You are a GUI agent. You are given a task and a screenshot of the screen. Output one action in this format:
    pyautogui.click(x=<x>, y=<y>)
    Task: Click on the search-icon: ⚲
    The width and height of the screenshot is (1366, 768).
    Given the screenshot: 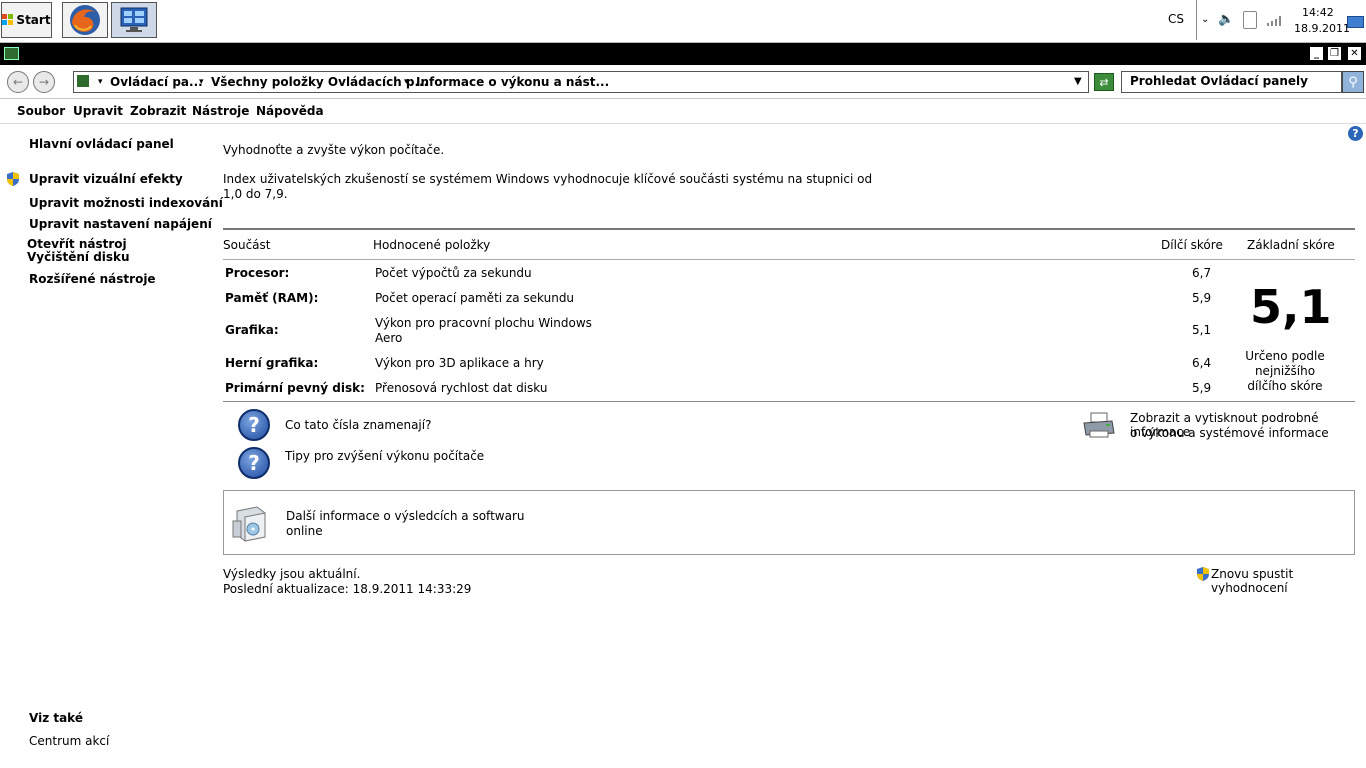 What is the action you would take?
    pyautogui.click(x=1353, y=82)
    